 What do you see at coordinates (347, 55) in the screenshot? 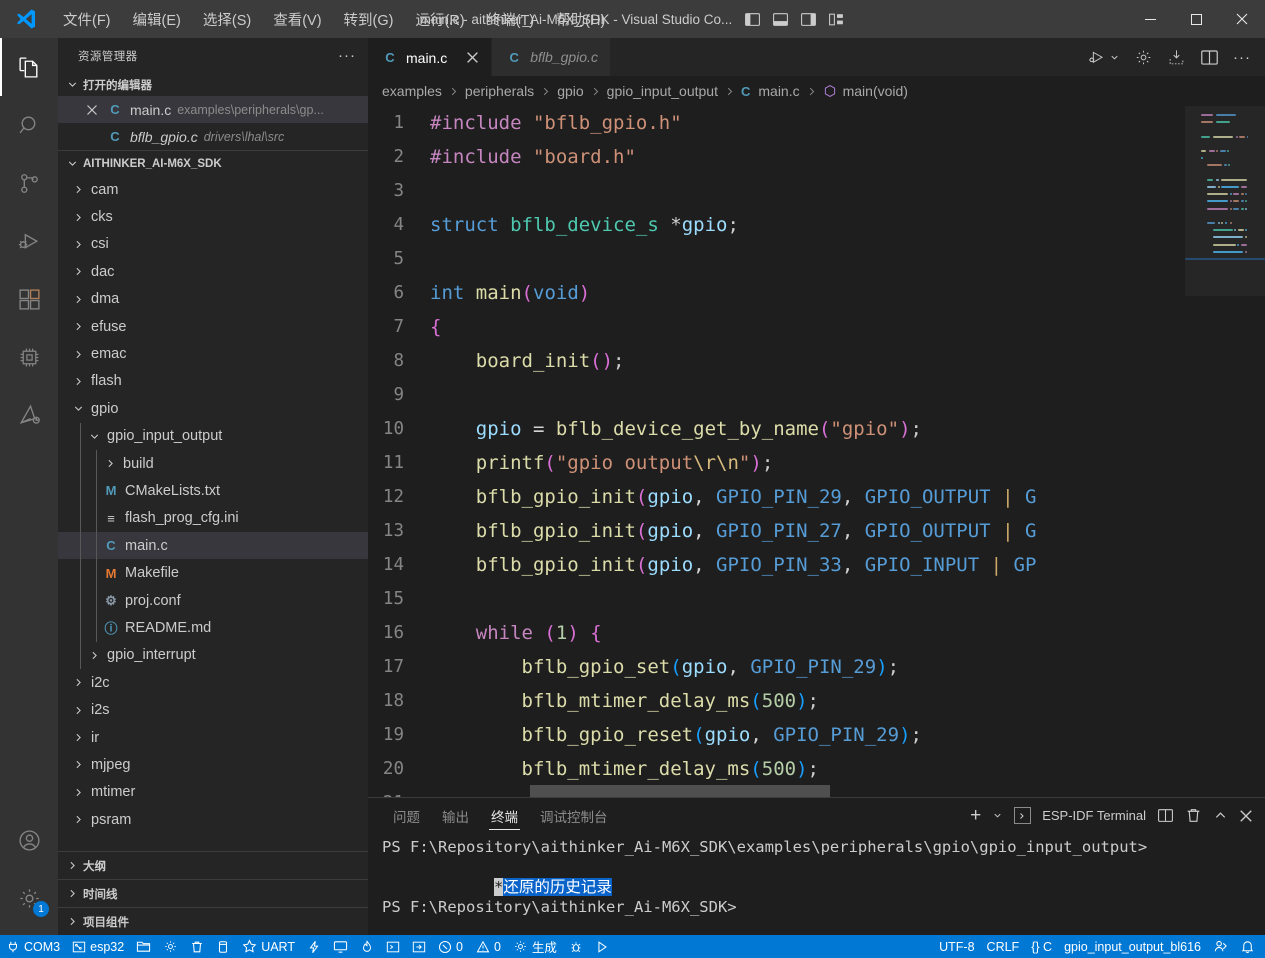
I see `sidebar-more-actions-icon: ···` at bounding box center [347, 55].